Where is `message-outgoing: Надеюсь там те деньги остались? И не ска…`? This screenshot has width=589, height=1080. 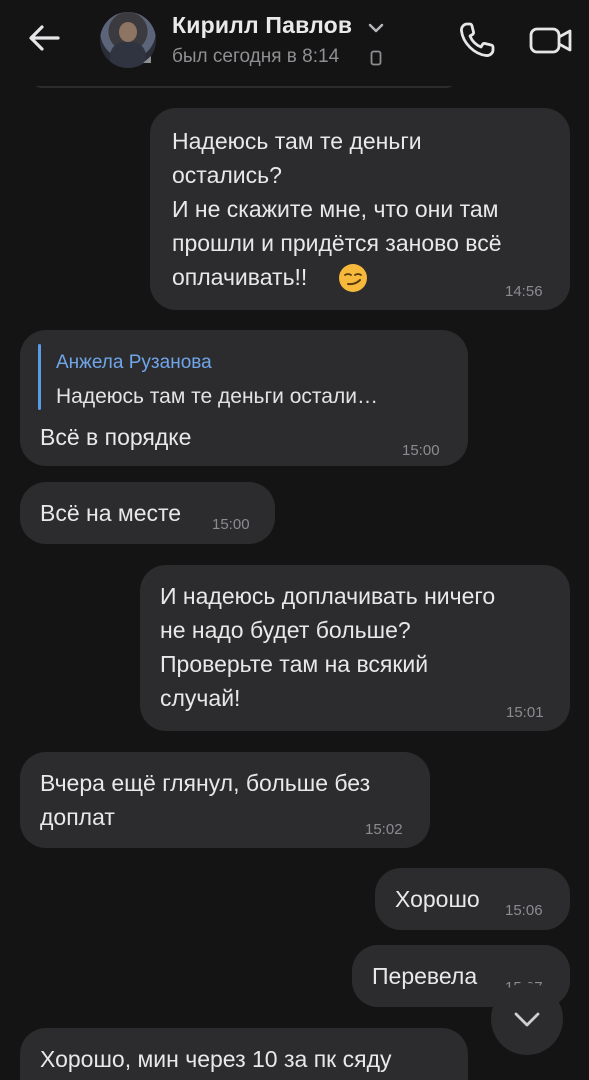 message-outgoing: Надеюсь там те деньги остались? И не ска… is located at coordinates (360, 209).